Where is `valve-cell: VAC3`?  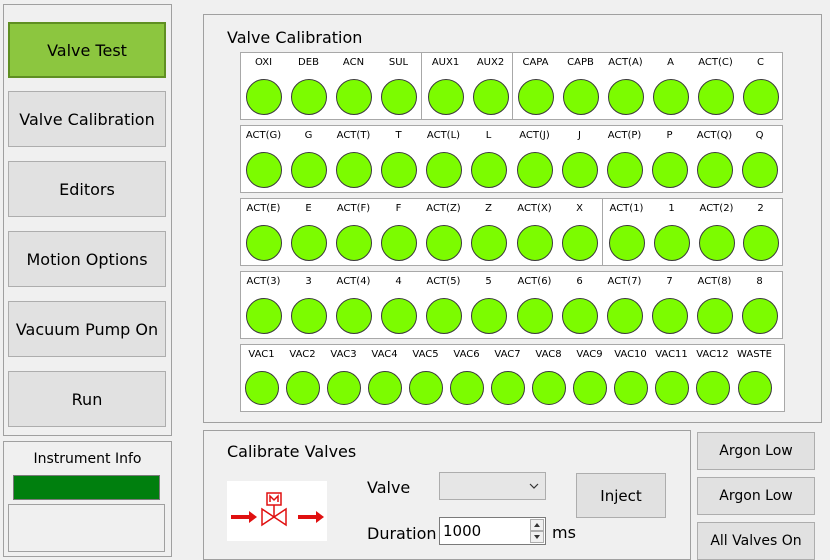
valve-cell: VAC3 is located at coordinates (343, 378).